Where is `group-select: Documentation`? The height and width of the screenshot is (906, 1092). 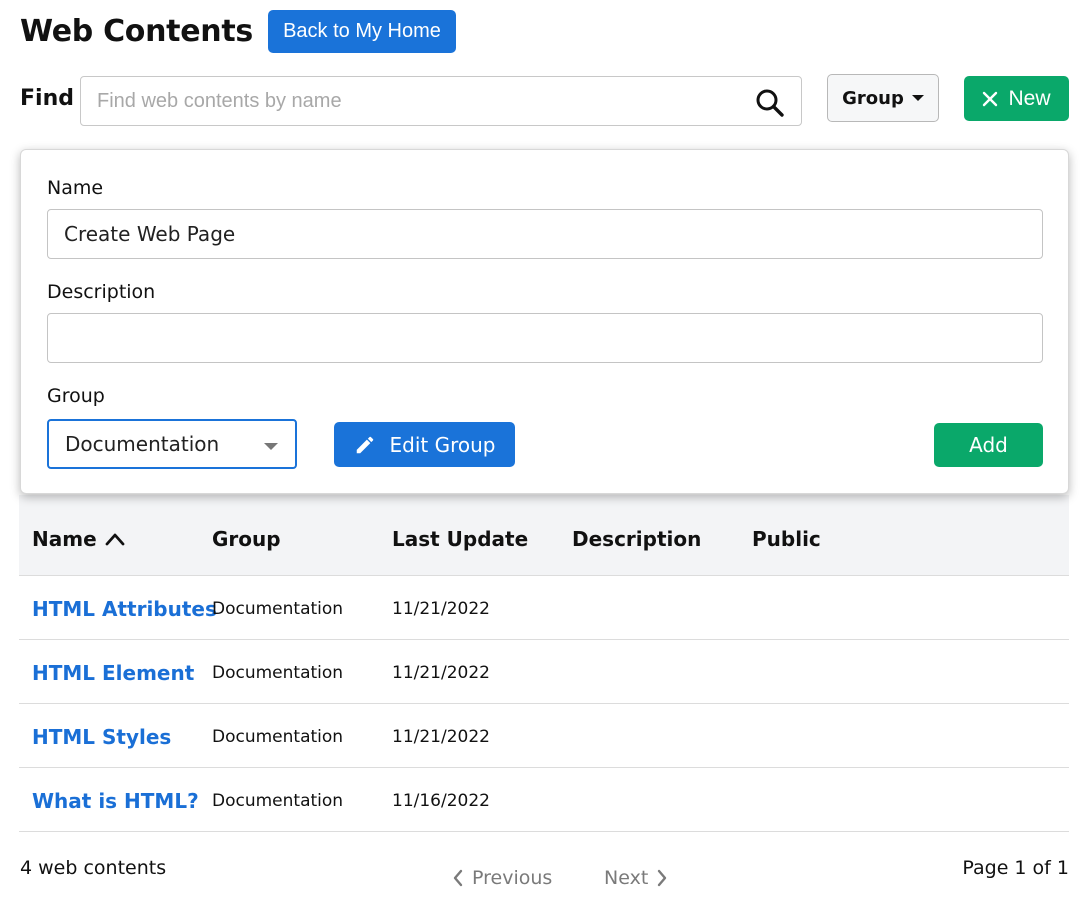
group-select: Documentation is located at coordinates (172, 444).